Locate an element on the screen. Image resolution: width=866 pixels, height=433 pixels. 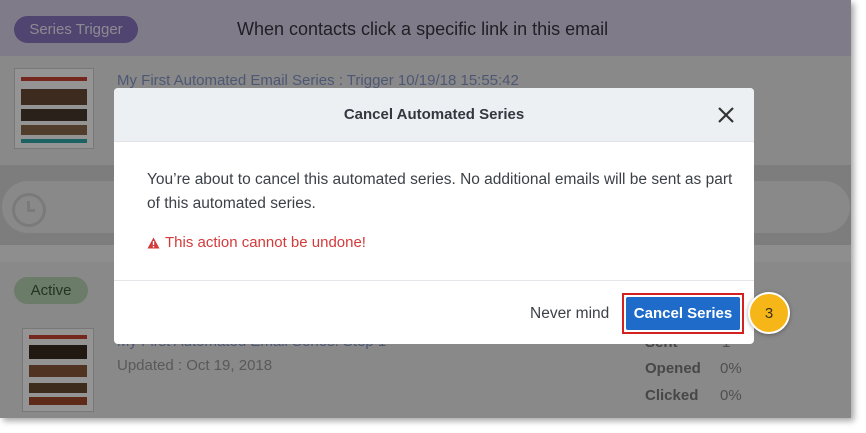
never-mind-button: Never mind is located at coordinates (569, 314).